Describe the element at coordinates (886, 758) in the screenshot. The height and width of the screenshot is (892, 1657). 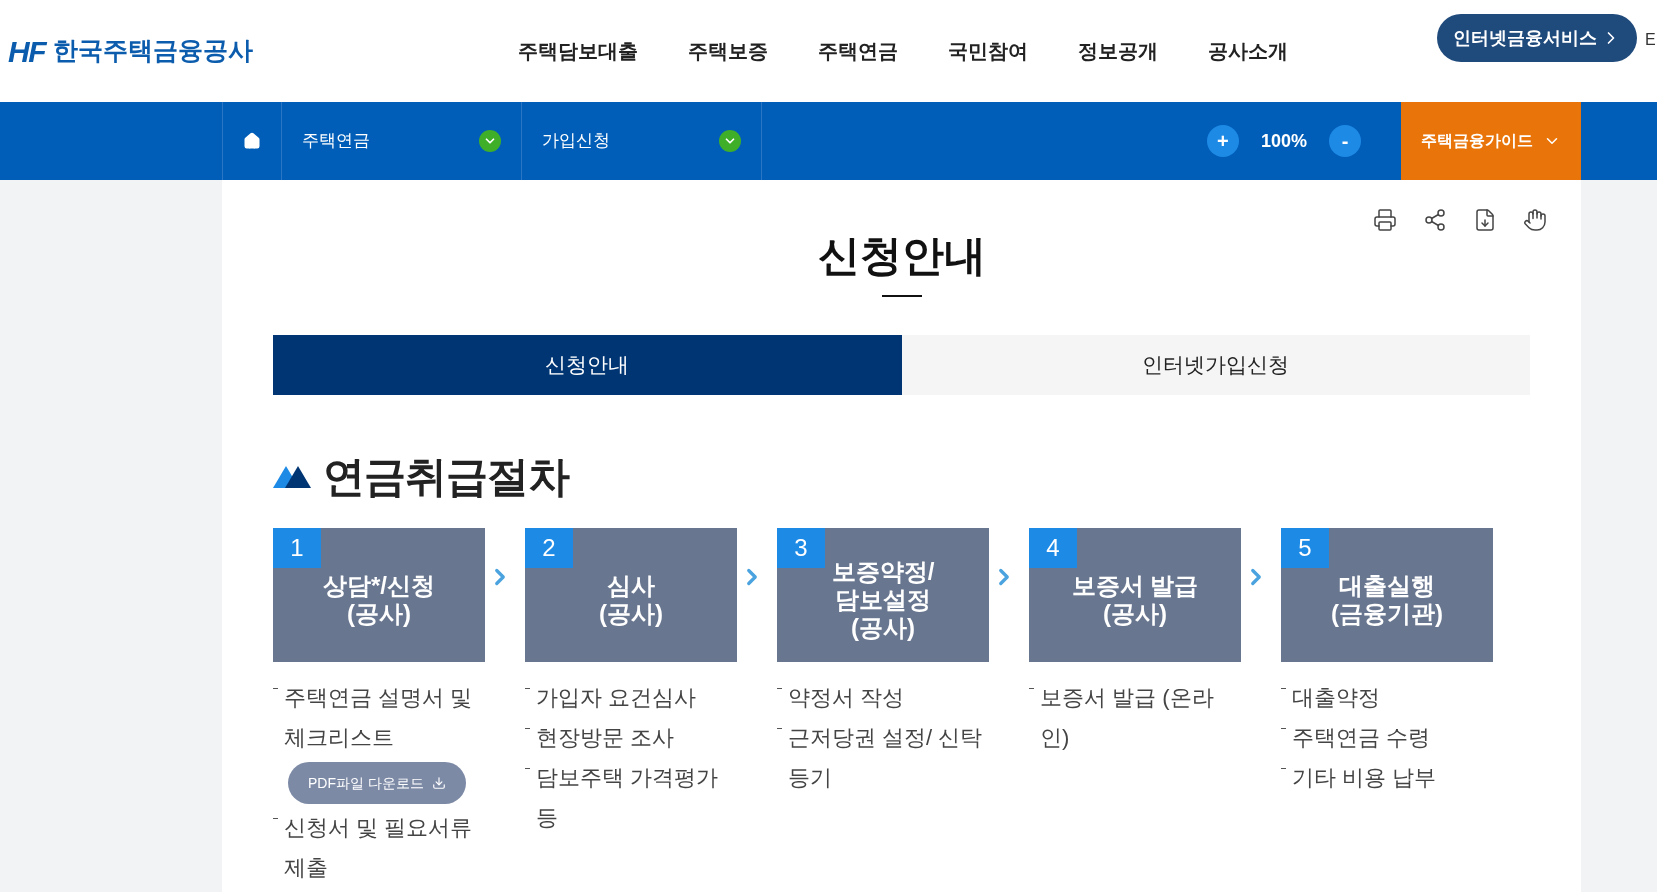
I see `step-item-text: 근저당권 설정/ 신탁등기` at that location.